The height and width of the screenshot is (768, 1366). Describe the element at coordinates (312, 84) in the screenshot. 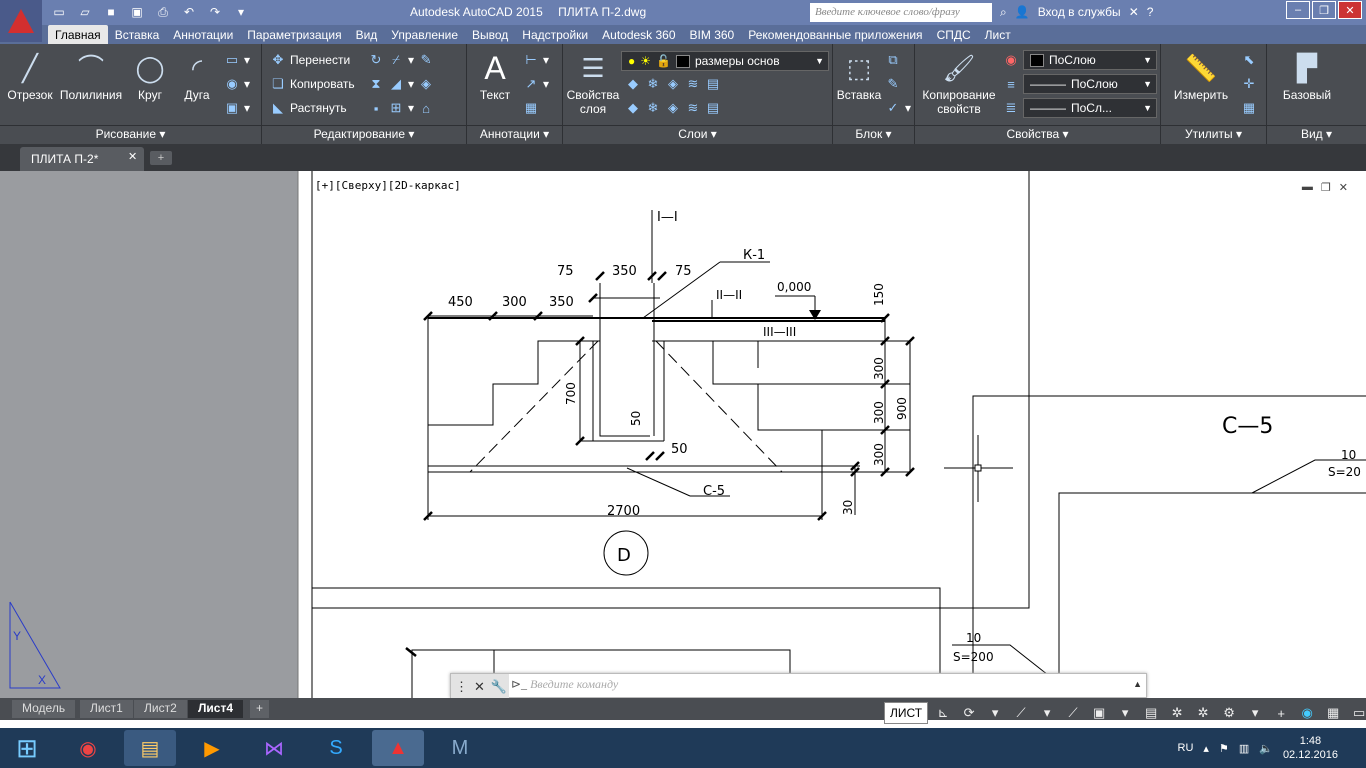

I see `copy-button: ❏ Копировать` at that location.